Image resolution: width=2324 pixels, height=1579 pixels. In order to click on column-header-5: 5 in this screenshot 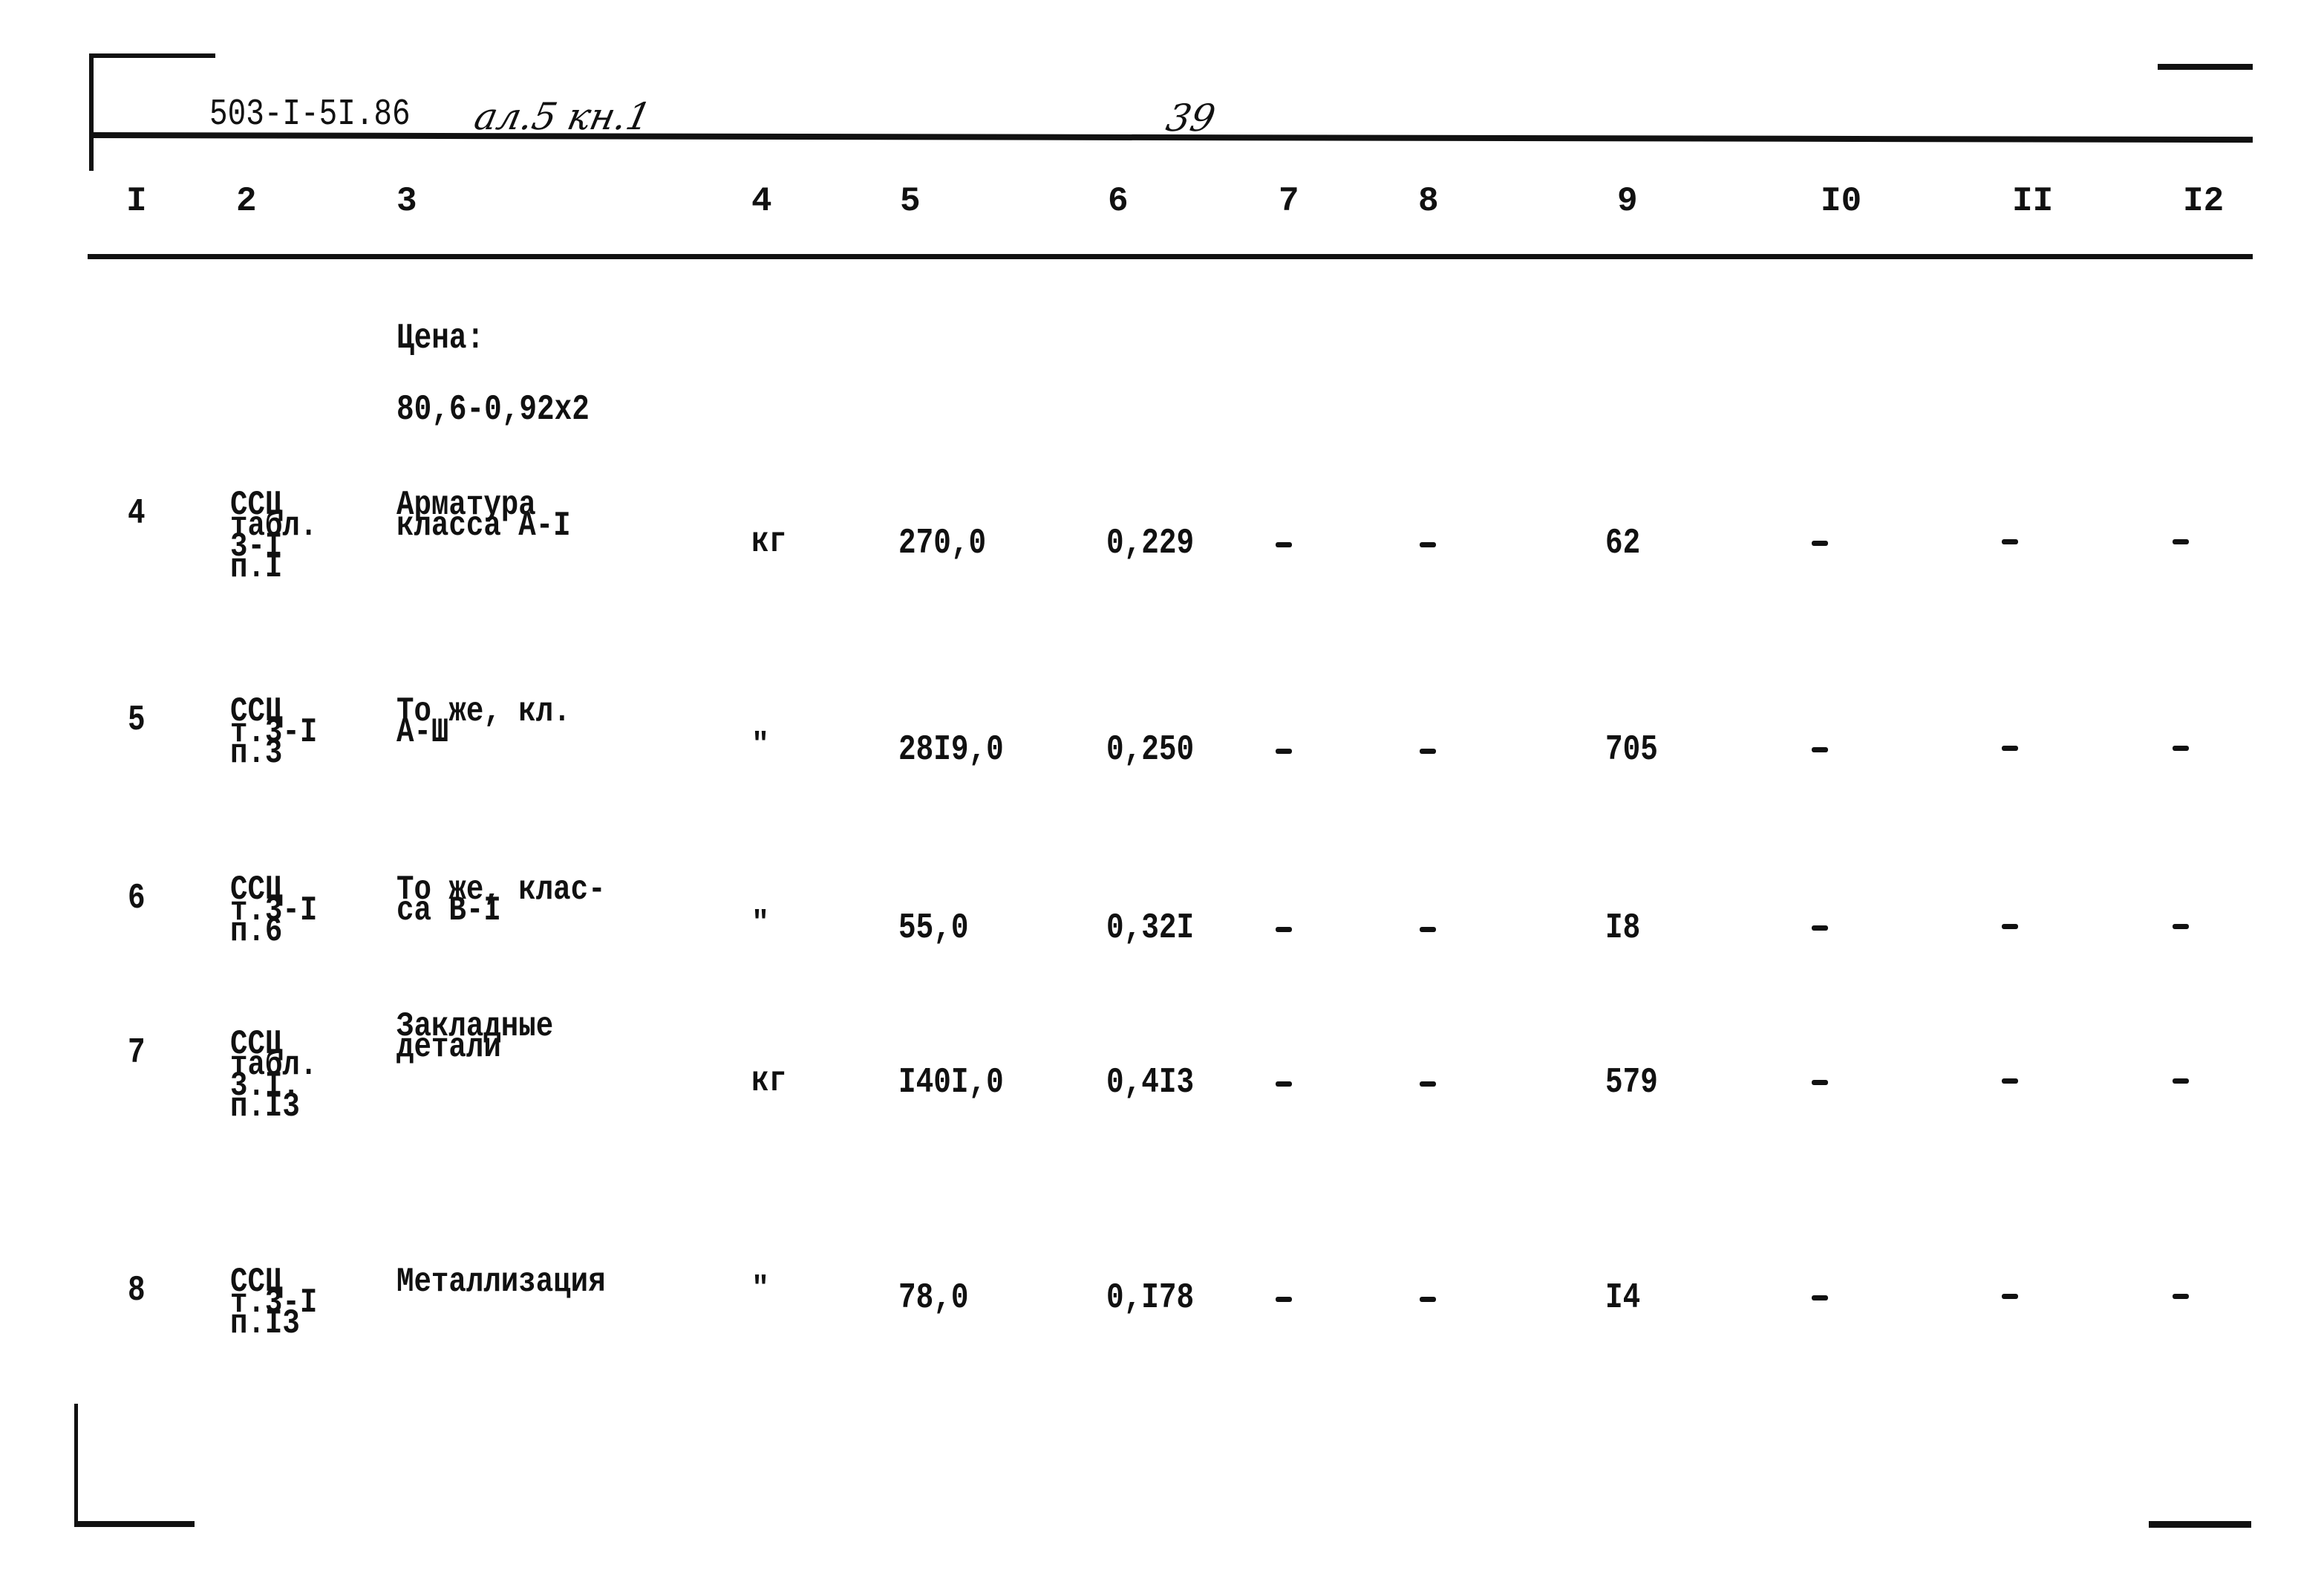, I will do `click(910, 201)`.